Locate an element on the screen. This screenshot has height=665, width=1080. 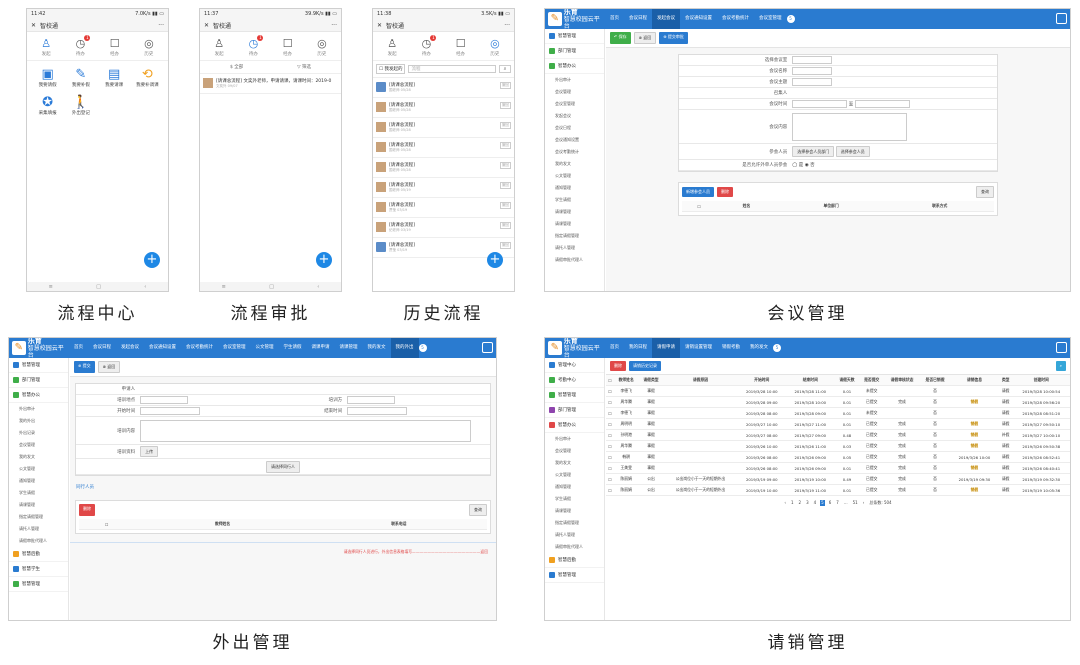
content-textarea is located at coordinates (305, 430).